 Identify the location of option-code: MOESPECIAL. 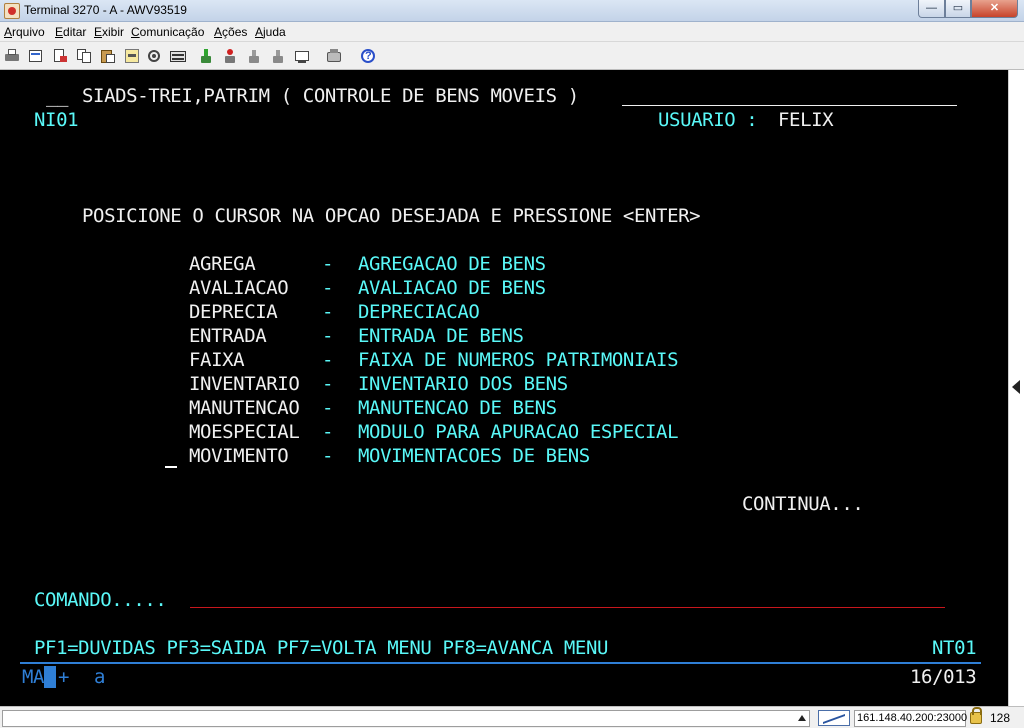
(244, 432).